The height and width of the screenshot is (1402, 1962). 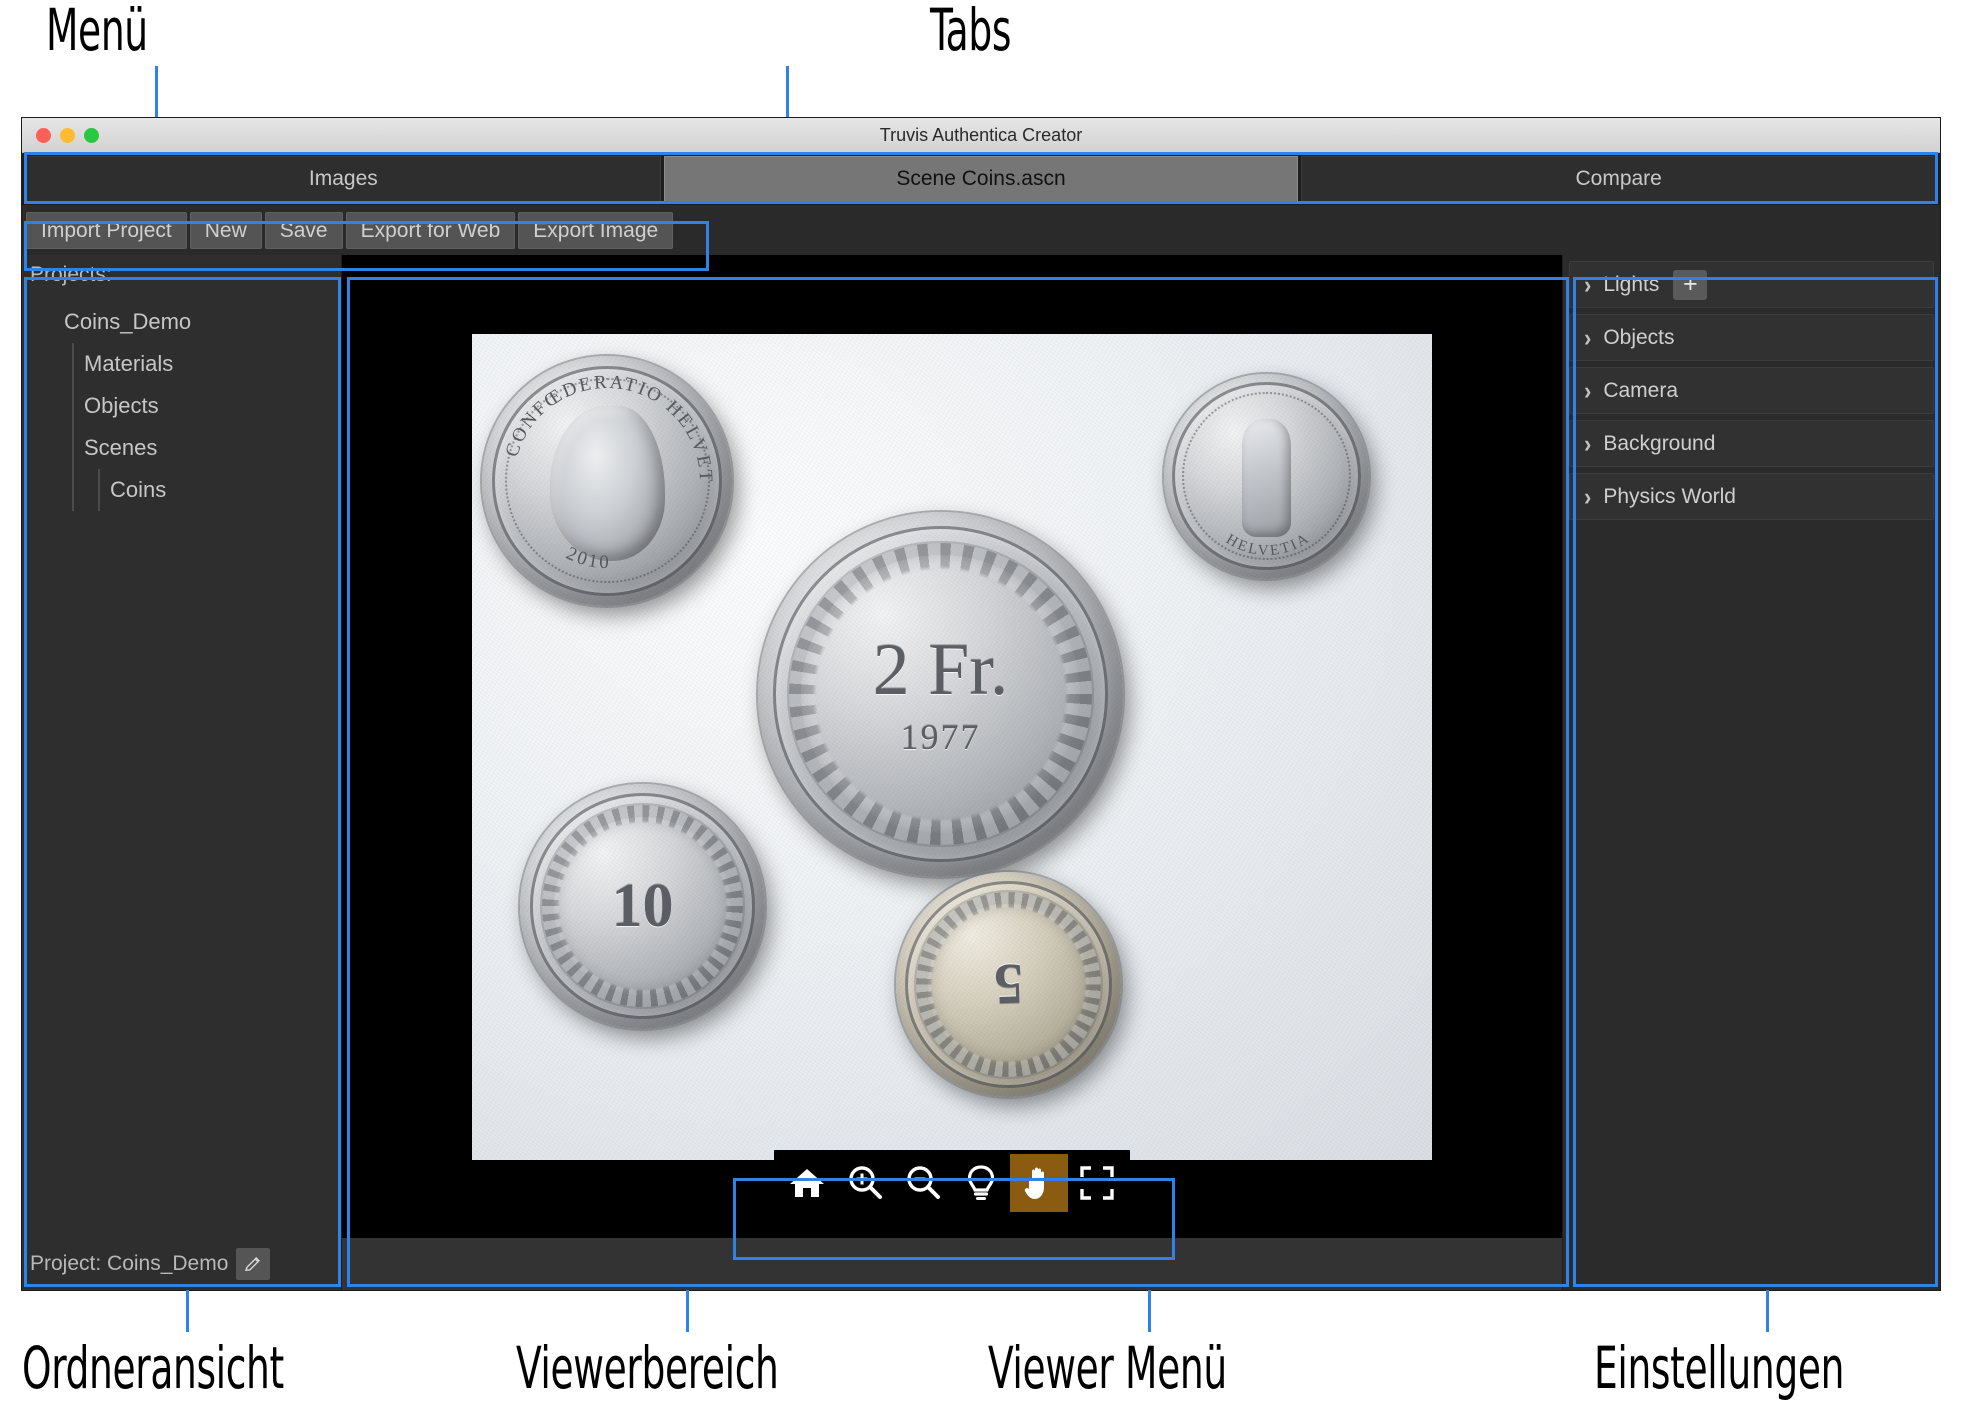 I want to click on settings-section-label: Camera, so click(x=1641, y=390).